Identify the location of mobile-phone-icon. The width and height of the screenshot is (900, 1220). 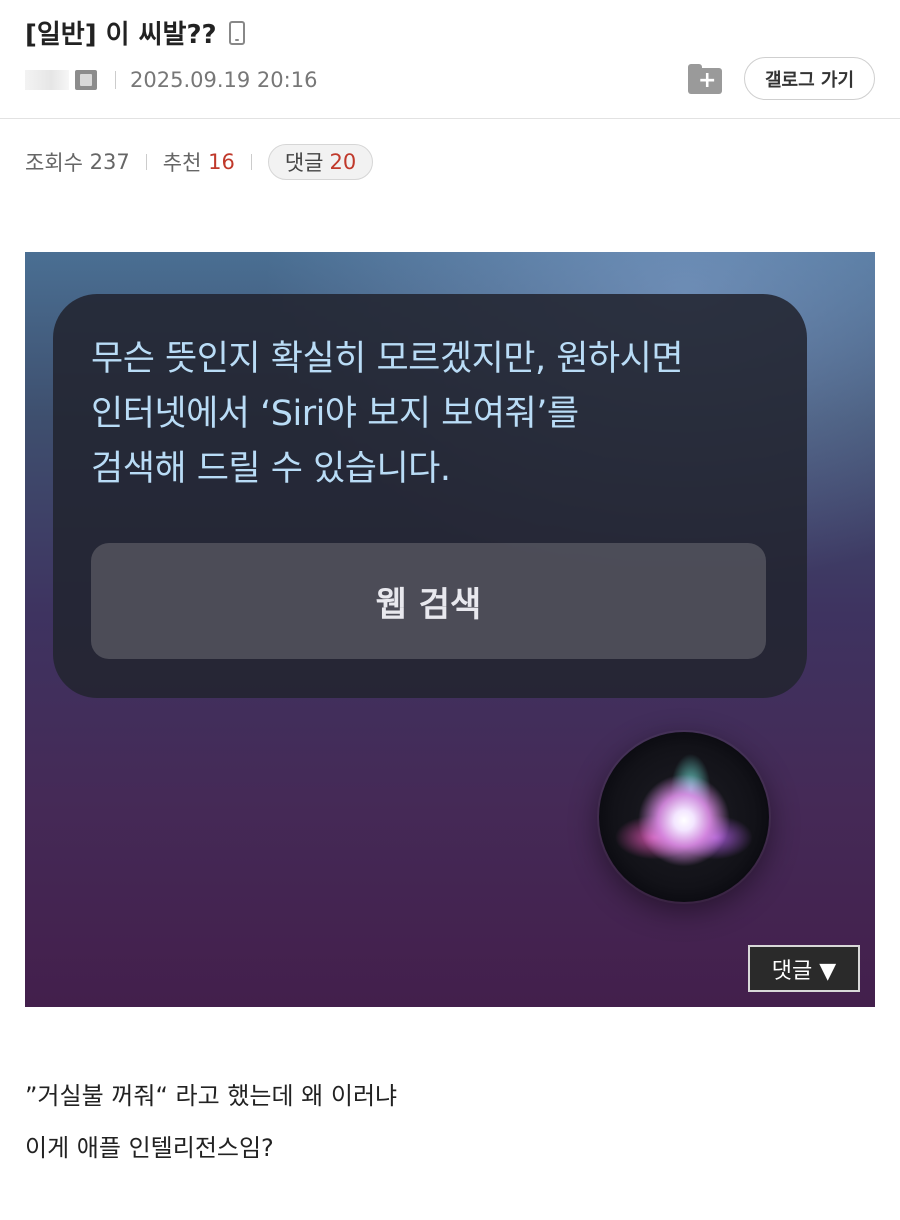
(236, 32).